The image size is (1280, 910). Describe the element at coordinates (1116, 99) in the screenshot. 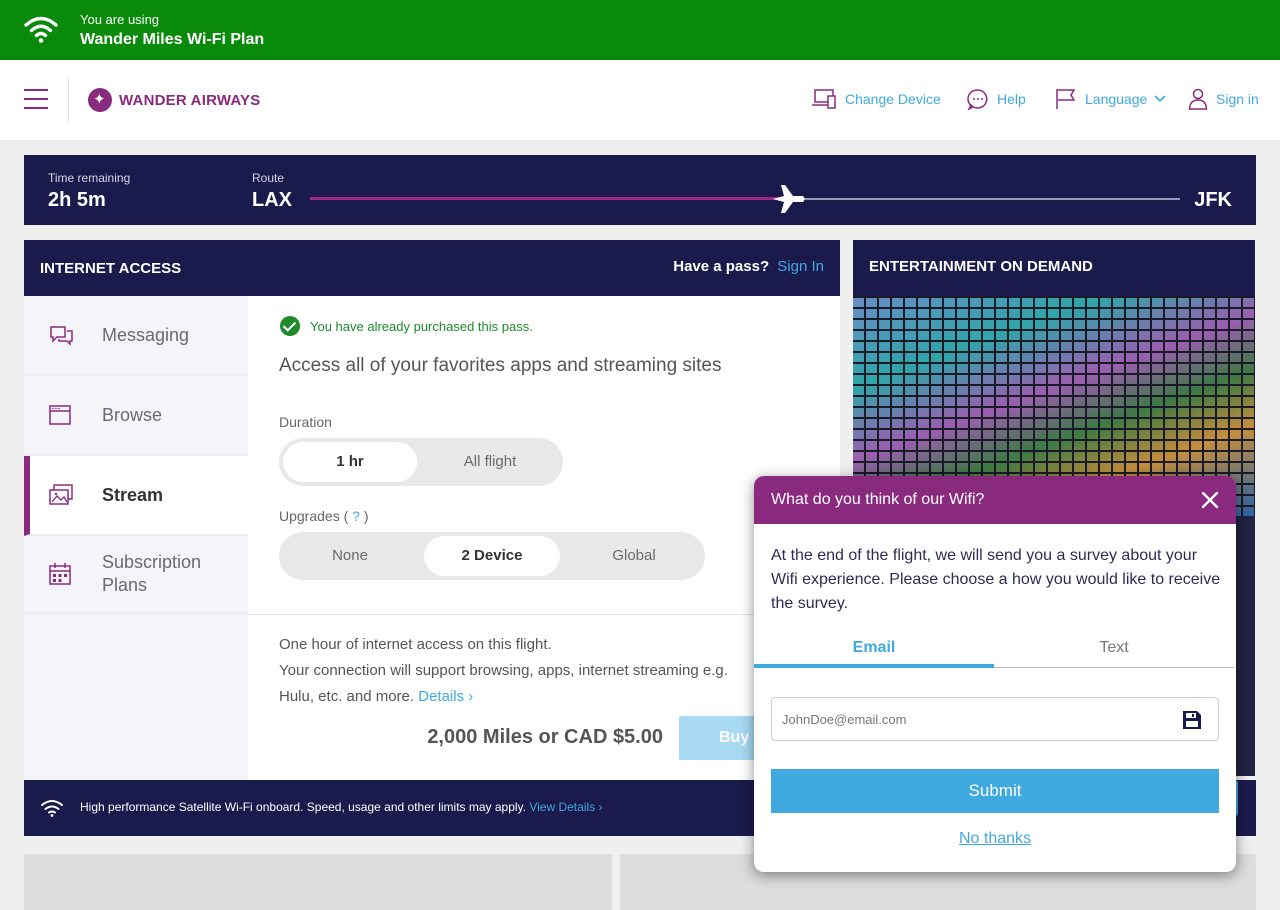

I see `language-label: Language` at that location.